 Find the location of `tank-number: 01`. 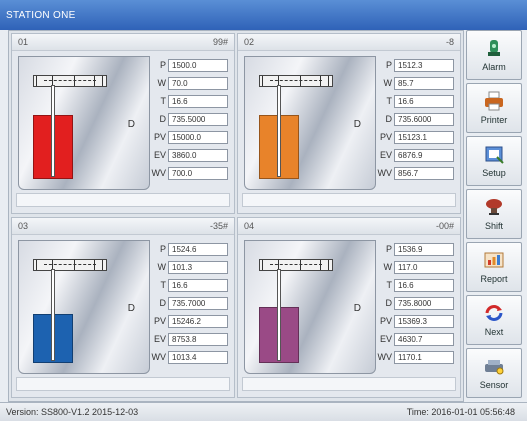

tank-number: 01 is located at coordinates (23, 42).